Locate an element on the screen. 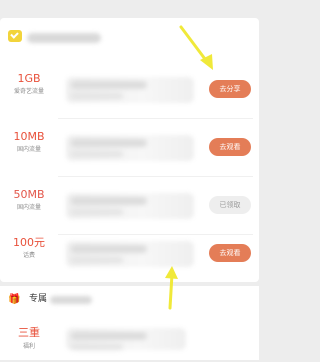 The width and height of the screenshot is (320, 362). reward-amount: 50MB is located at coordinates (29, 194).